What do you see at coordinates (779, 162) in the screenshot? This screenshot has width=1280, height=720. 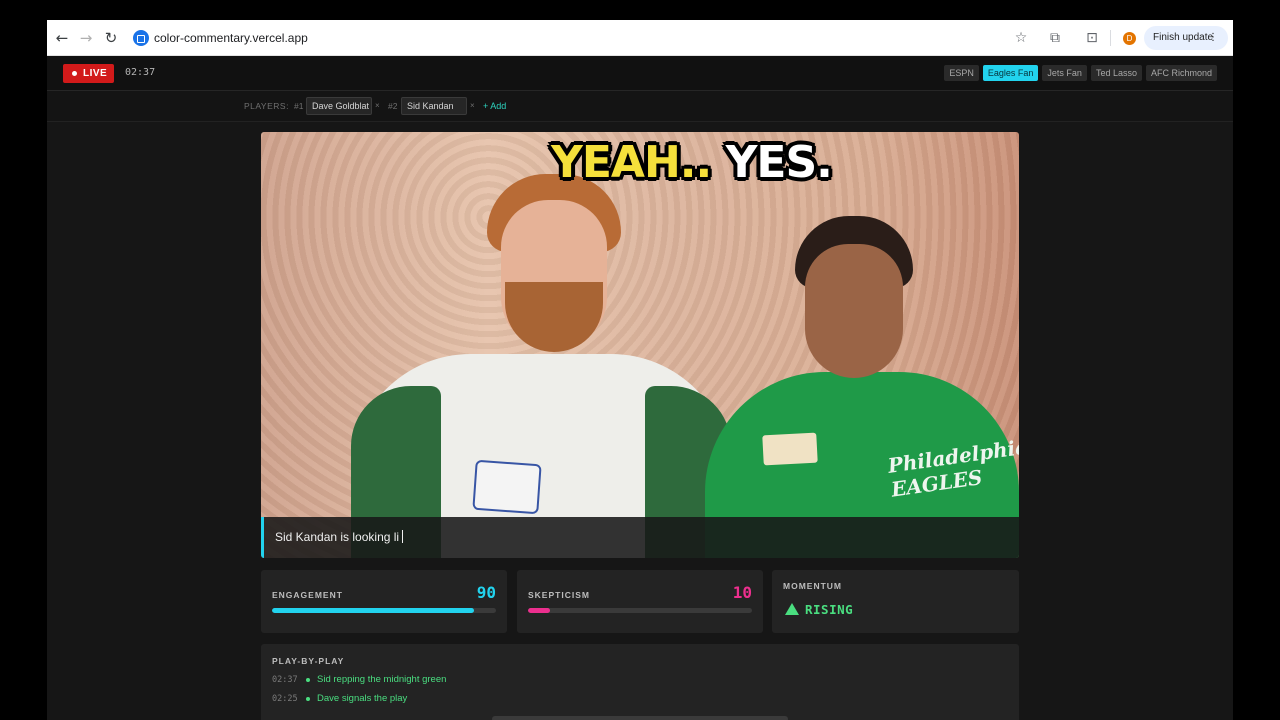 I see `caption-white: YES.` at bounding box center [779, 162].